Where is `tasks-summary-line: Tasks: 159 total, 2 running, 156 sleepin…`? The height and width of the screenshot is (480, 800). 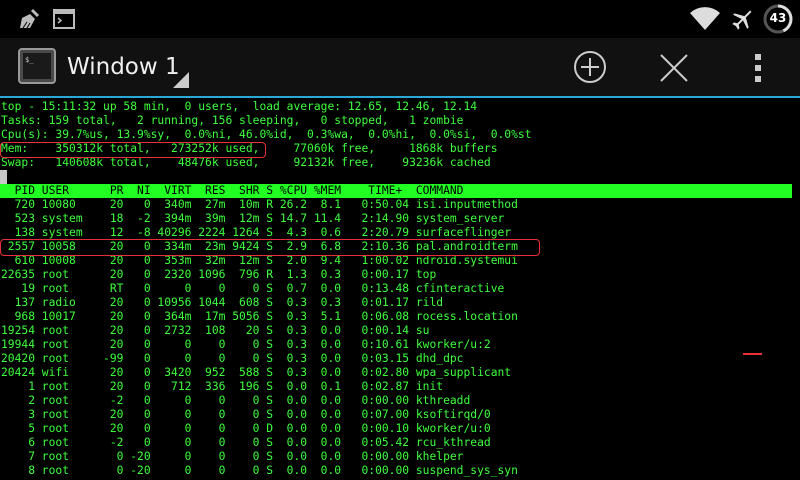 tasks-summary-line: Tasks: 159 total, 2 running, 156 sleepin… is located at coordinates (232, 120).